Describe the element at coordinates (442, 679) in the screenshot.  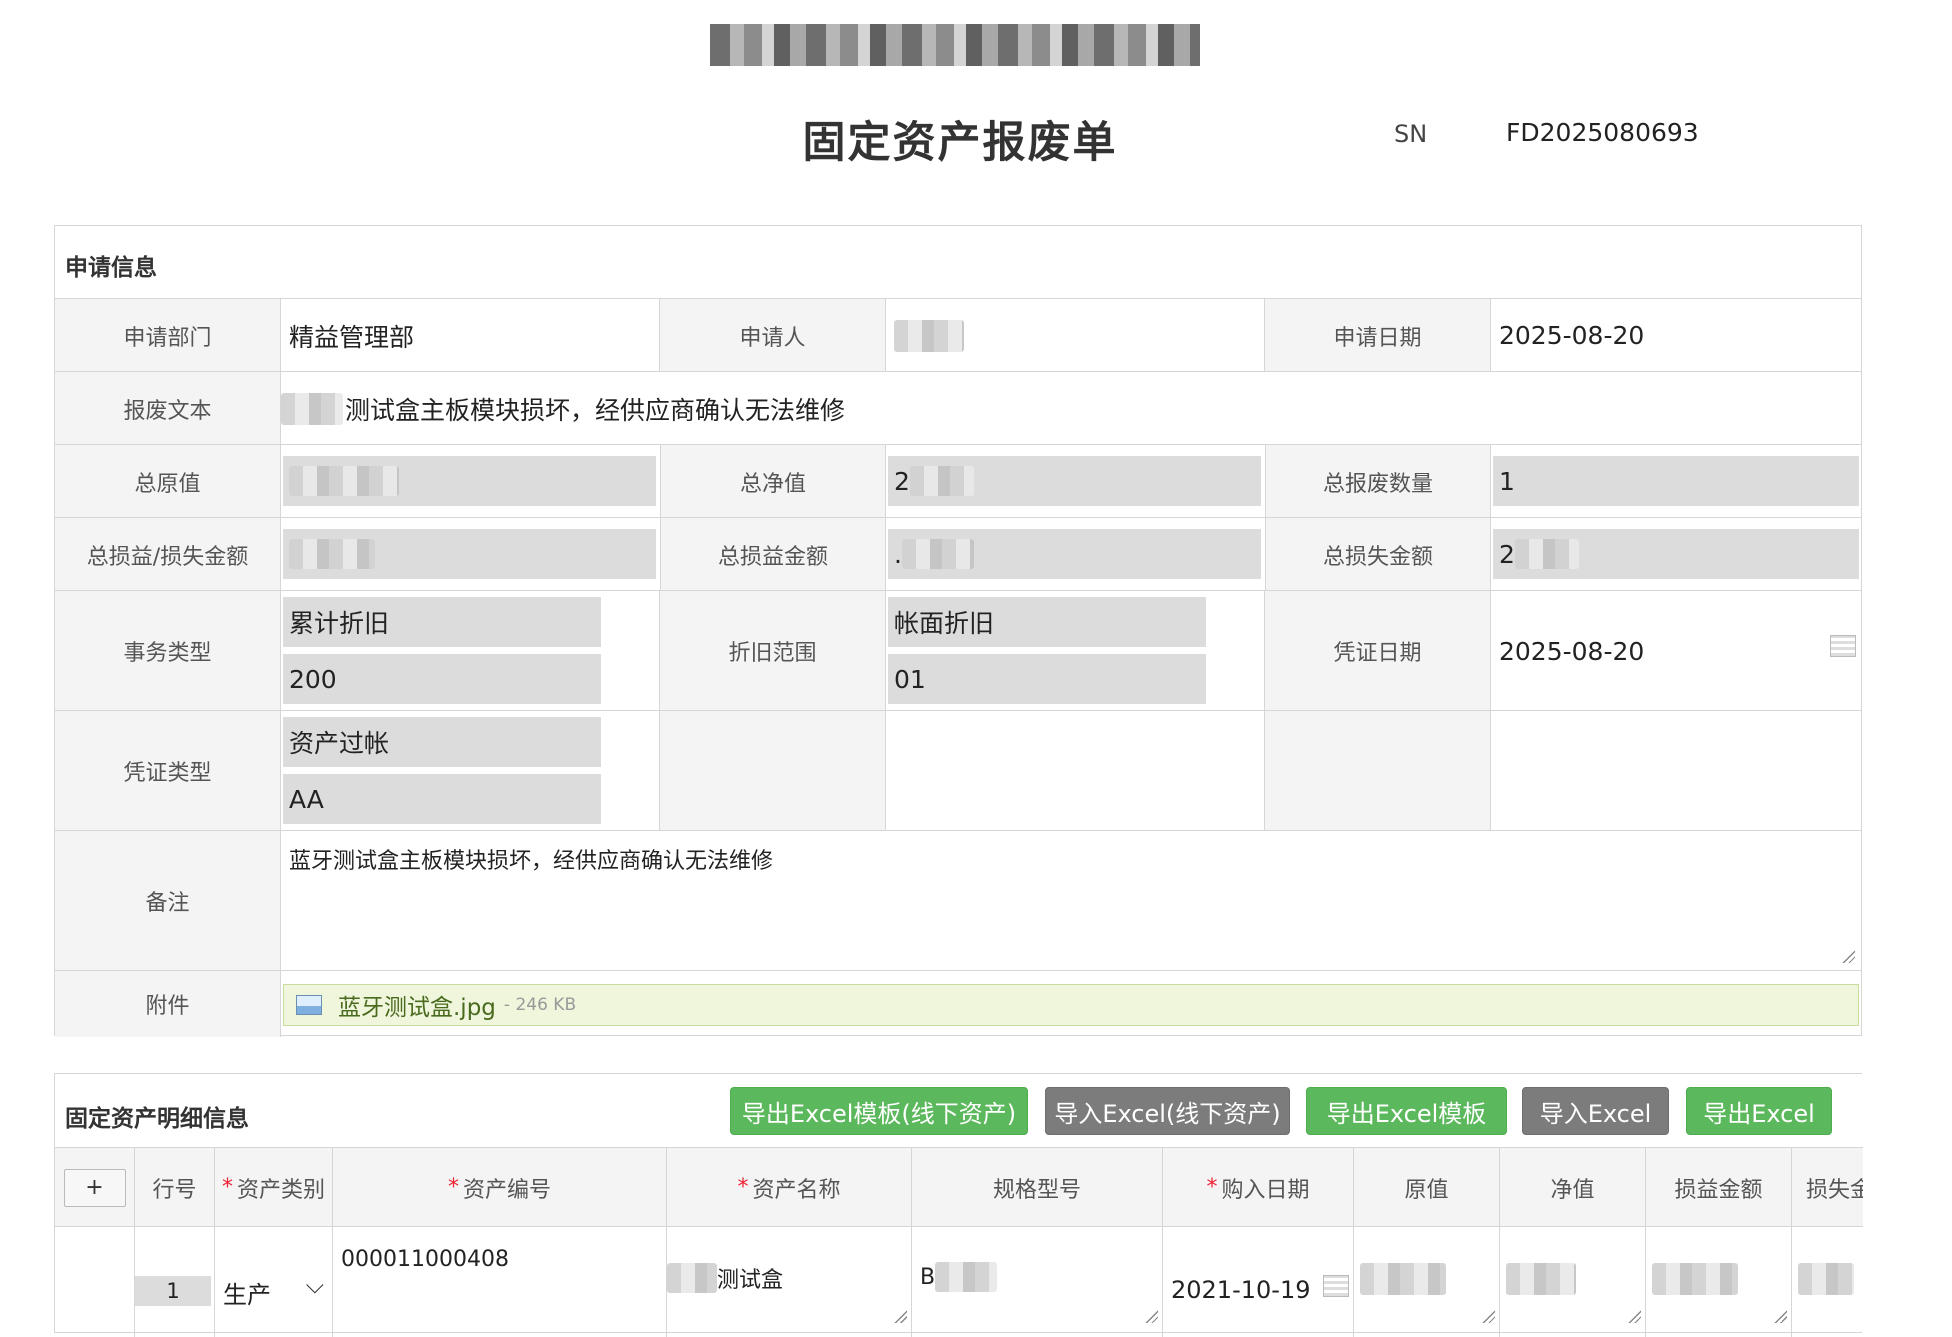
I see `txn-type-code-field: 200` at that location.